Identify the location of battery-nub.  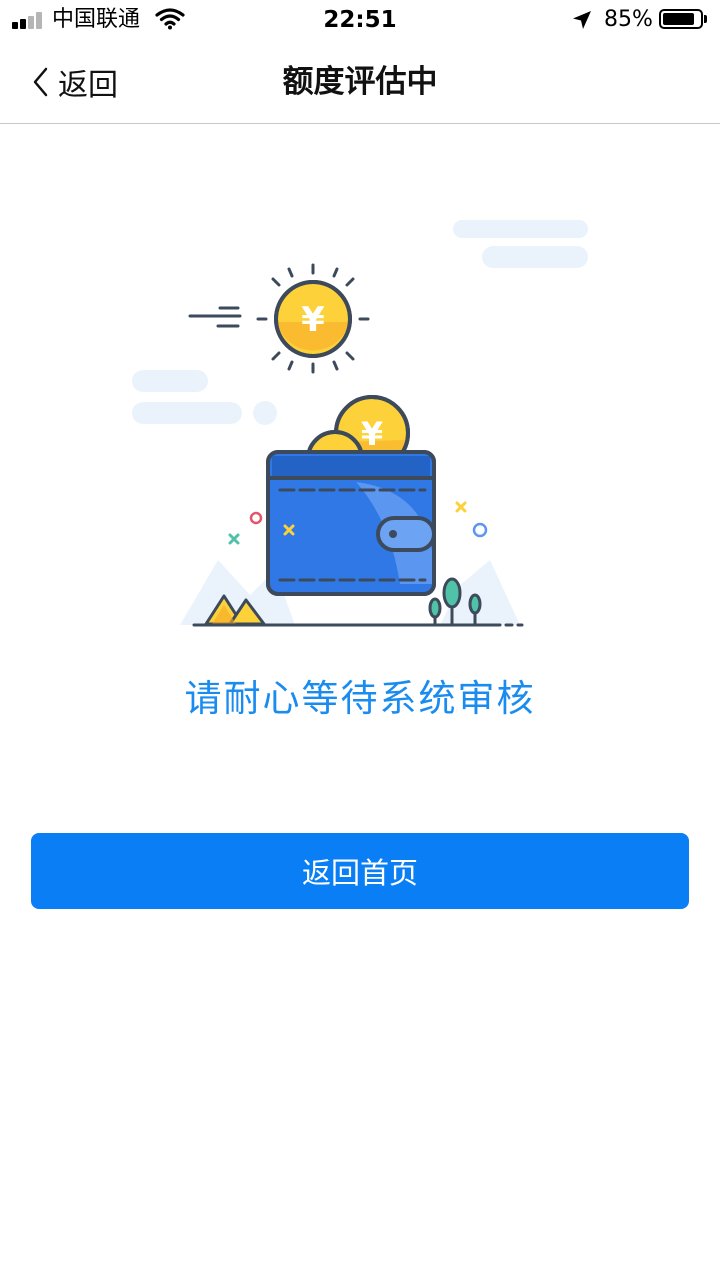
(705, 19).